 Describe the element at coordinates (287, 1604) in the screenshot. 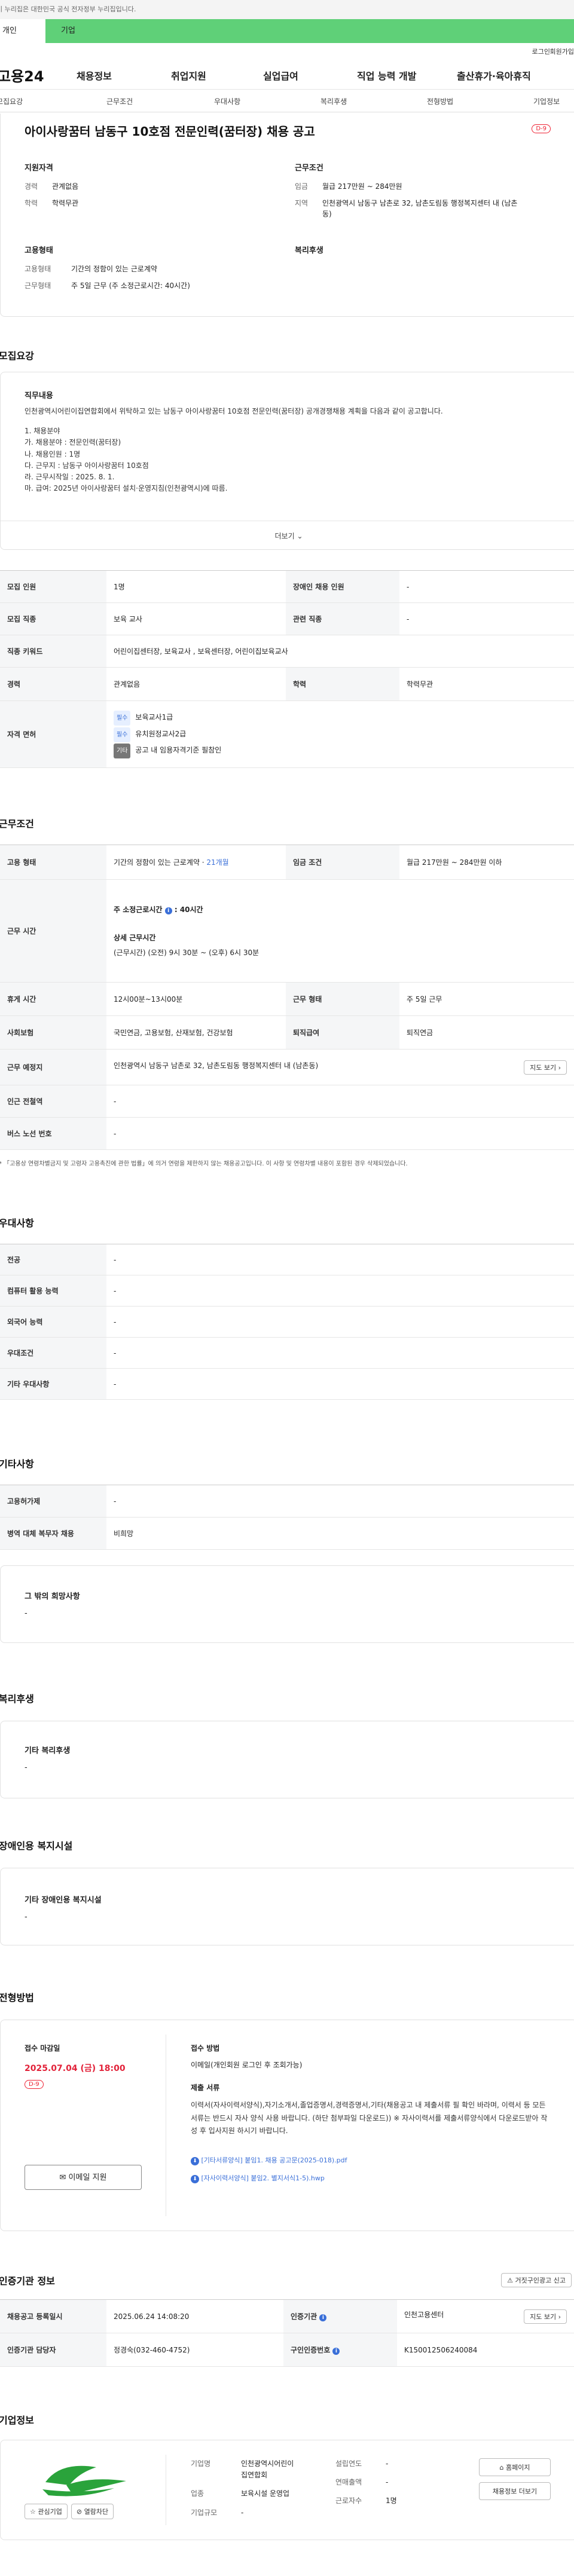

I see `wish-card: 그 밖의 희망사항 -` at that location.